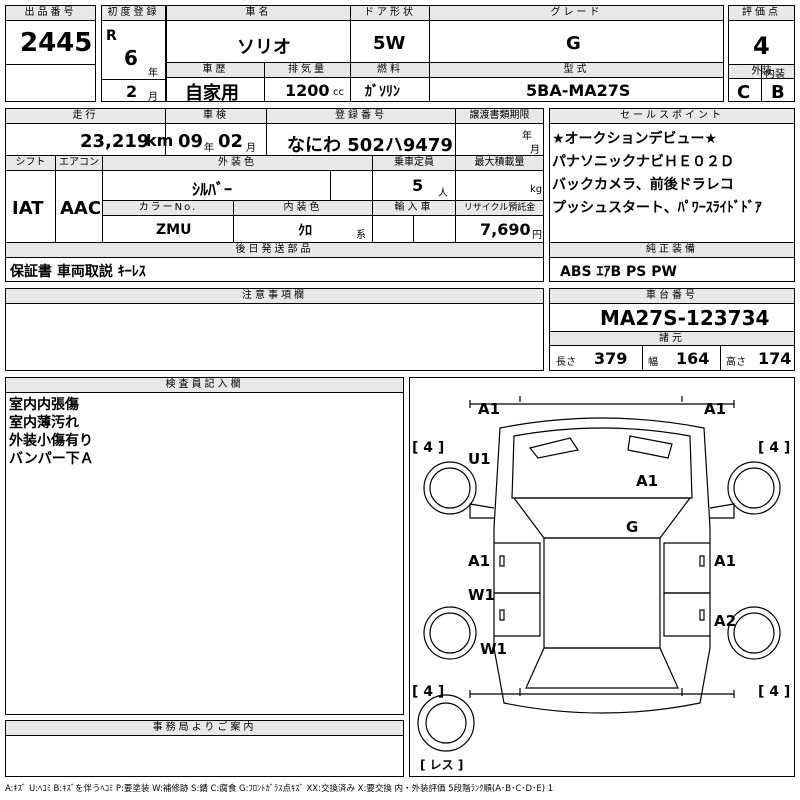 This screenshot has height=800, width=800. What do you see at coordinates (264, 47) in the screenshot?
I see `car-name: ソリオ` at bounding box center [264, 47].